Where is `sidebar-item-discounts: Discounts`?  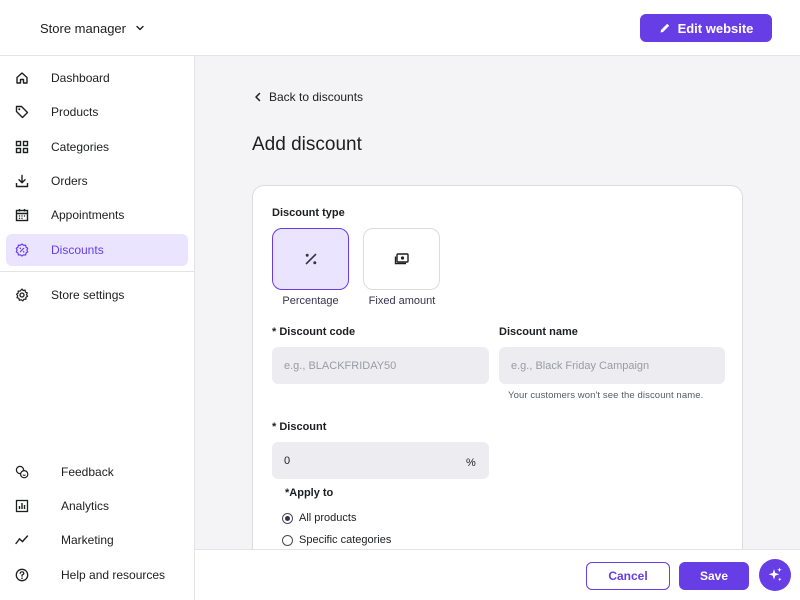 sidebar-item-discounts: Discounts is located at coordinates (97, 250).